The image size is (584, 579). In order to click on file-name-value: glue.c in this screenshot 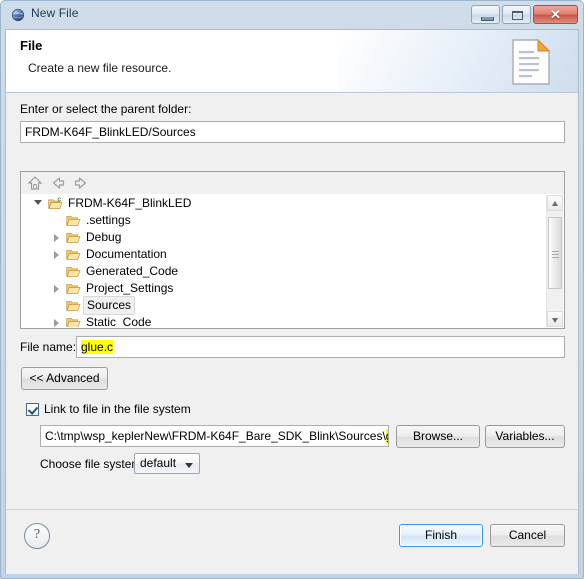, I will do `click(97, 347)`.